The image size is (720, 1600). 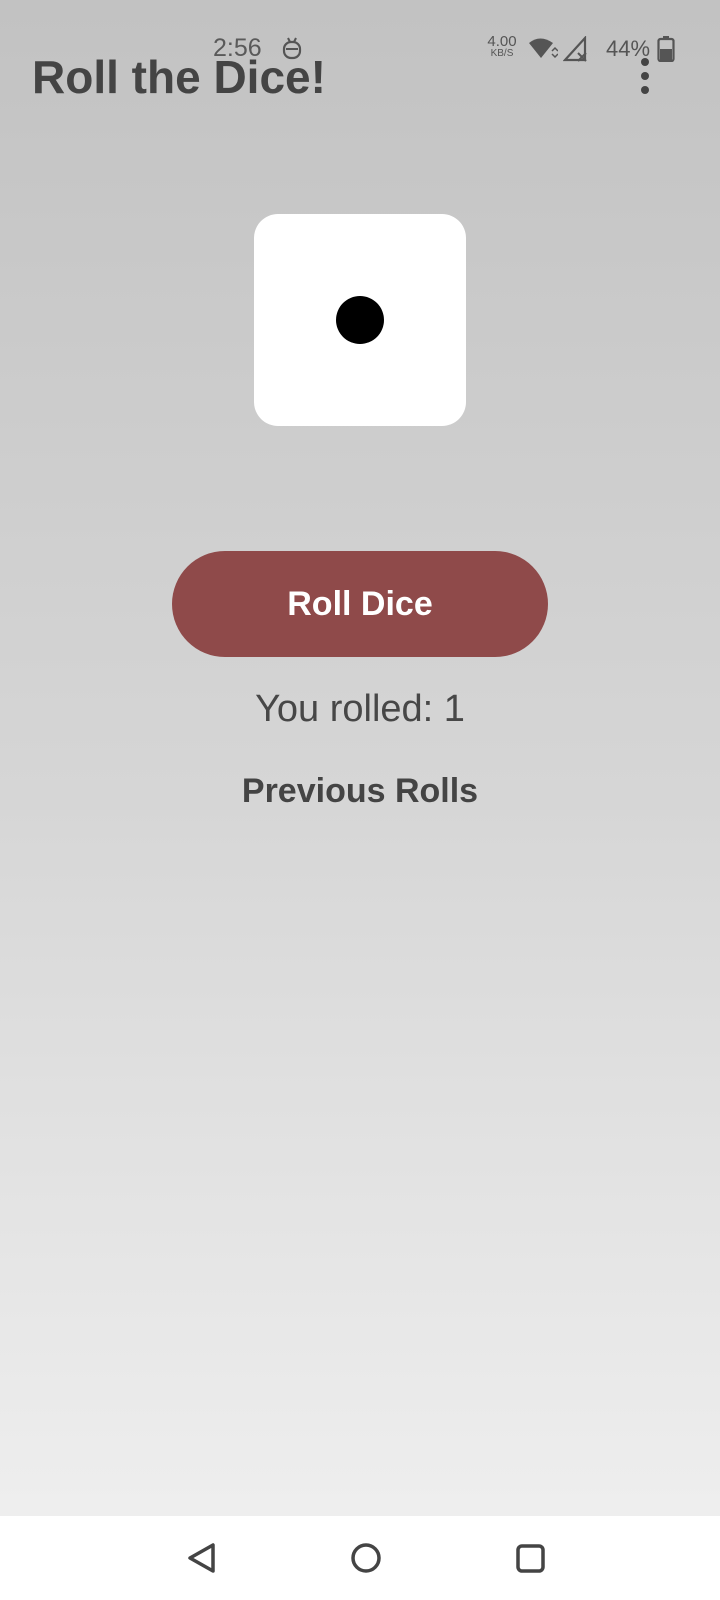 I want to click on navigation-bar, so click(x=360, y=1558).